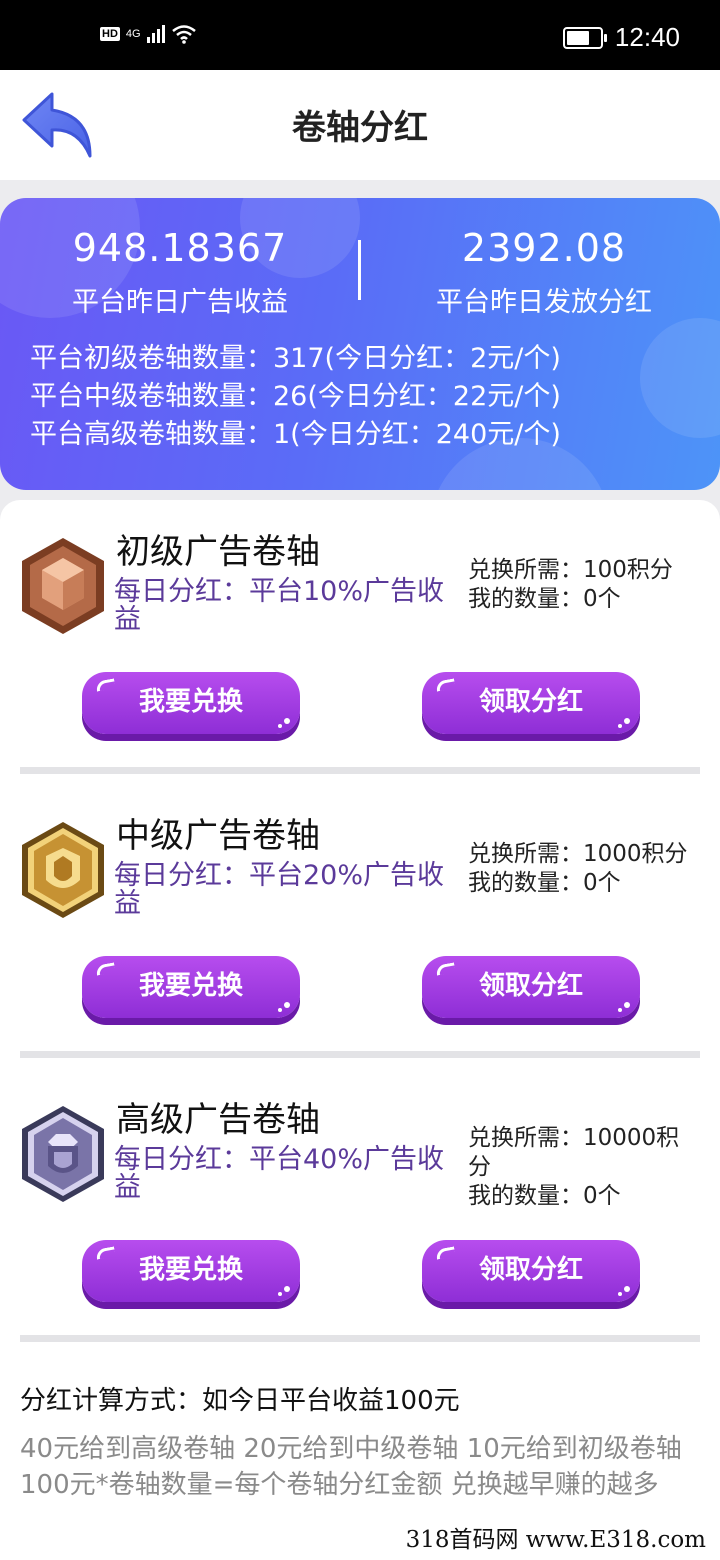 The width and height of the screenshot is (720, 1560). What do you see at coordinates (180, 272) in the screenshot?
I see `yesterday-ad-revenue: 948.18367 平台昨日广告收益` at bounding box center [180, 272].